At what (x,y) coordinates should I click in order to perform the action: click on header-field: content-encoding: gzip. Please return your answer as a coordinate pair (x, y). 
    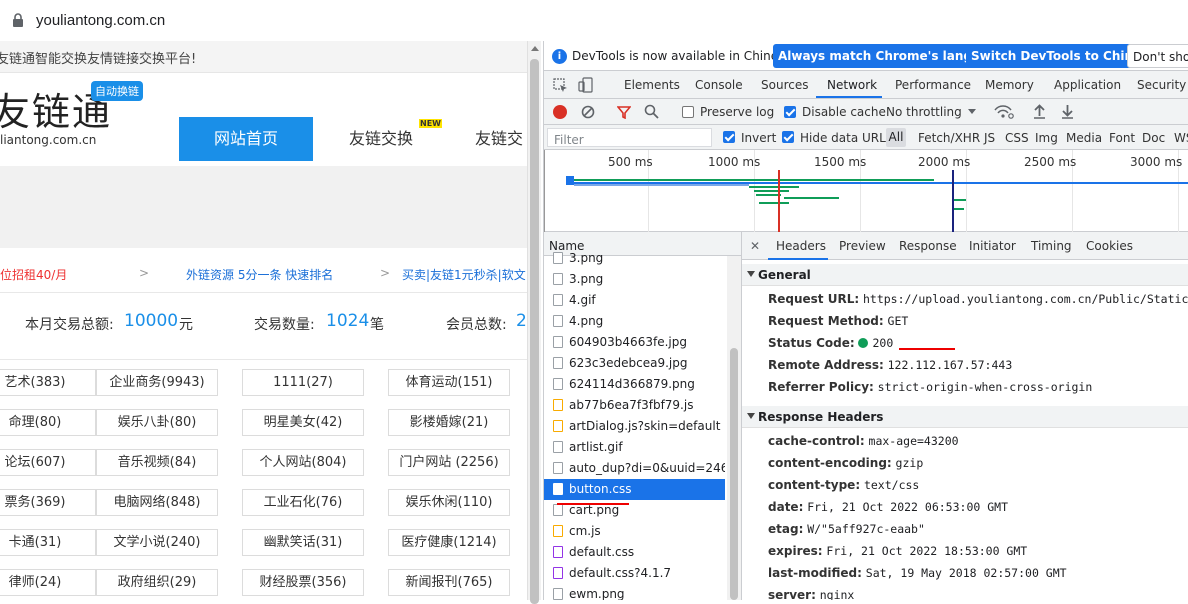
    Looking at the image, I should click on (845, 463).